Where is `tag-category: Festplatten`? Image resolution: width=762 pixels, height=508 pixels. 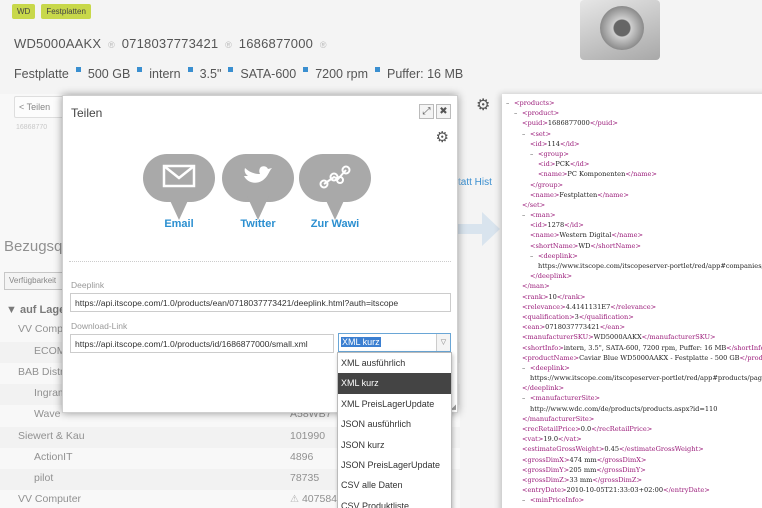
tag-category: Festplatten is located at coordinates (66, 11).